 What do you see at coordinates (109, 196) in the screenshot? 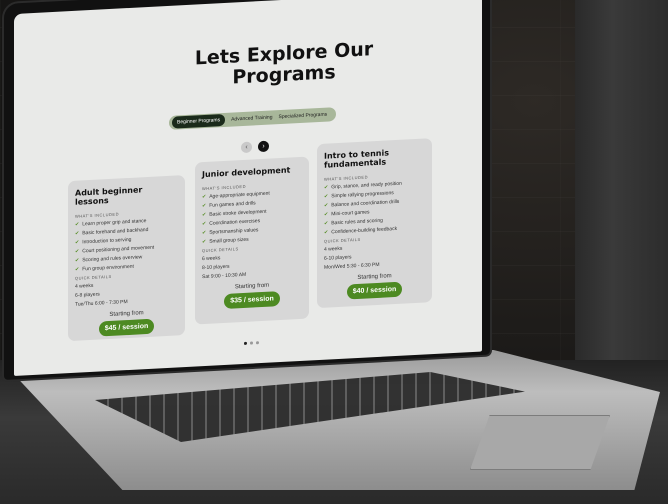
I see `card-title: Adult beginner lessons` at bounding box center [109, 196].